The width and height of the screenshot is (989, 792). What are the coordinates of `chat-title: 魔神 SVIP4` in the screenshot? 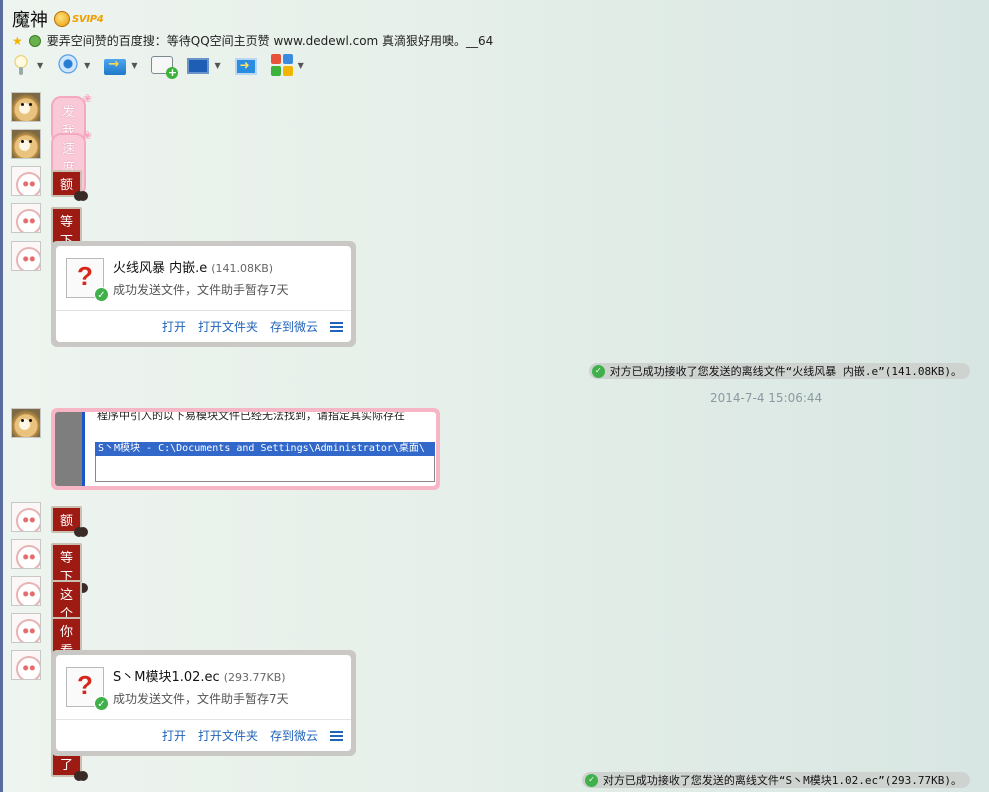 It's located at (58, 19).